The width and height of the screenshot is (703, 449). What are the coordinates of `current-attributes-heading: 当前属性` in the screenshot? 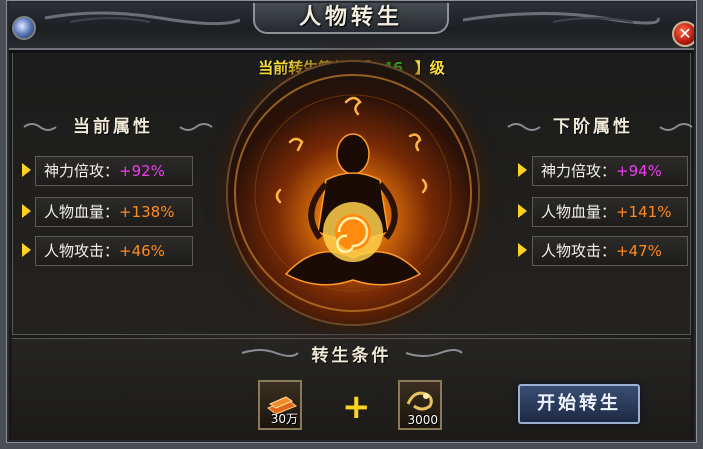 It's located at (113, 127).